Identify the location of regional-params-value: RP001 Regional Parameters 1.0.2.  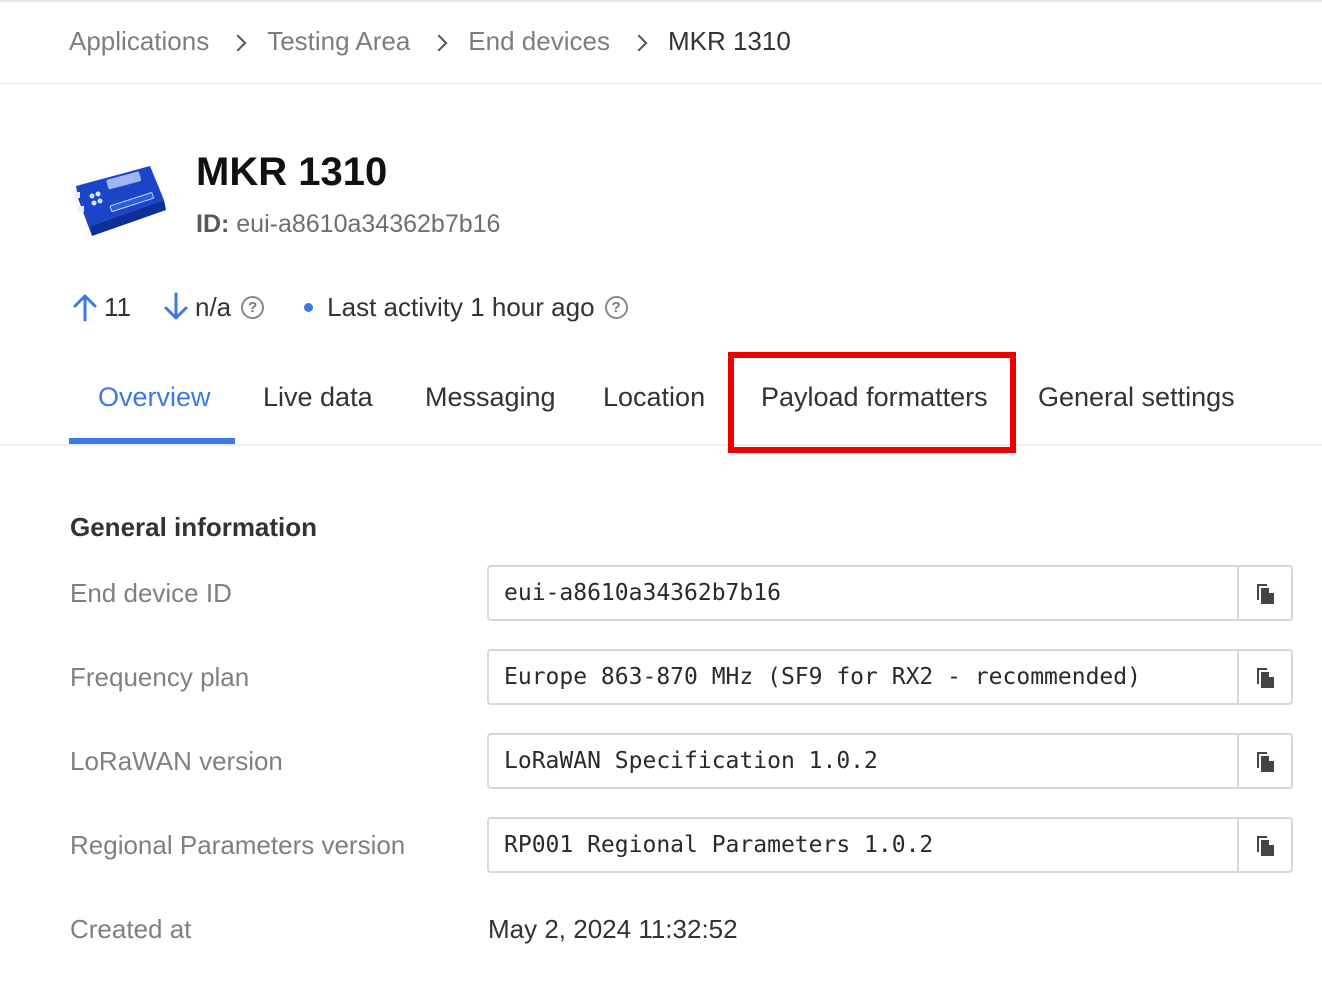
(863, 845).